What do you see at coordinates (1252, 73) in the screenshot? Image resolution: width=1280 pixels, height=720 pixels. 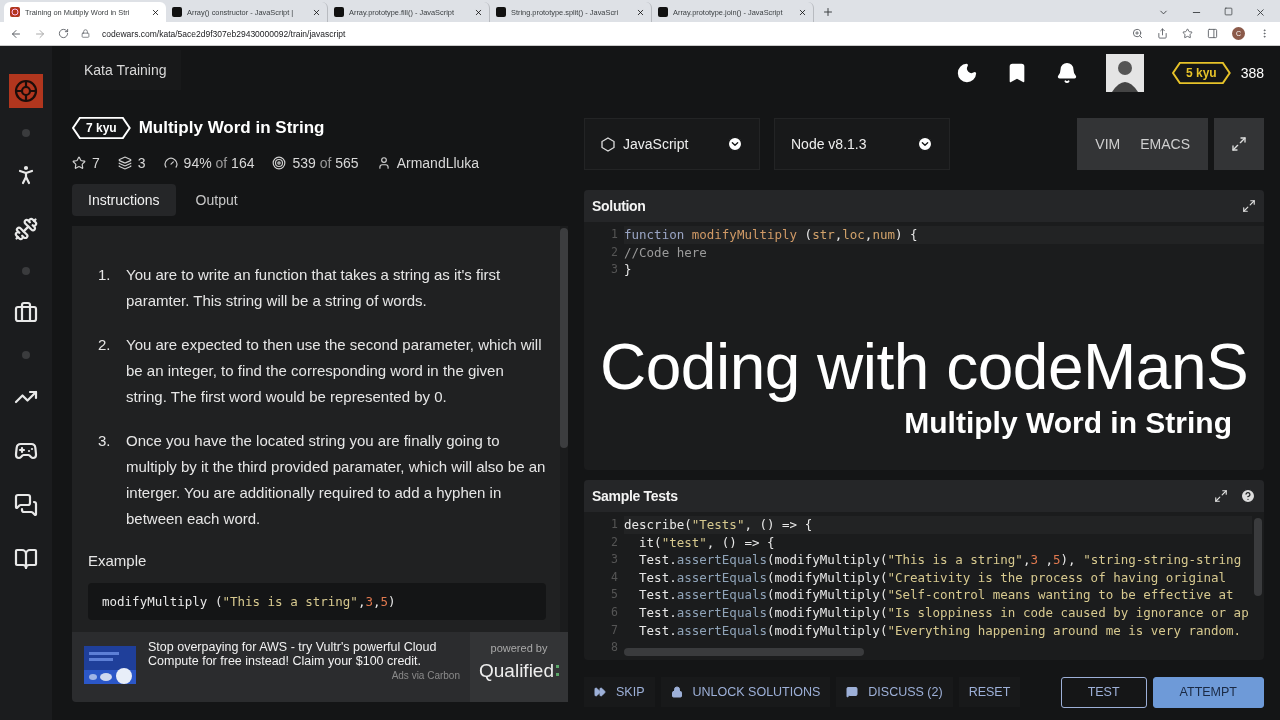 I see `honor-count: 388` at bounding box center [1252, 73].